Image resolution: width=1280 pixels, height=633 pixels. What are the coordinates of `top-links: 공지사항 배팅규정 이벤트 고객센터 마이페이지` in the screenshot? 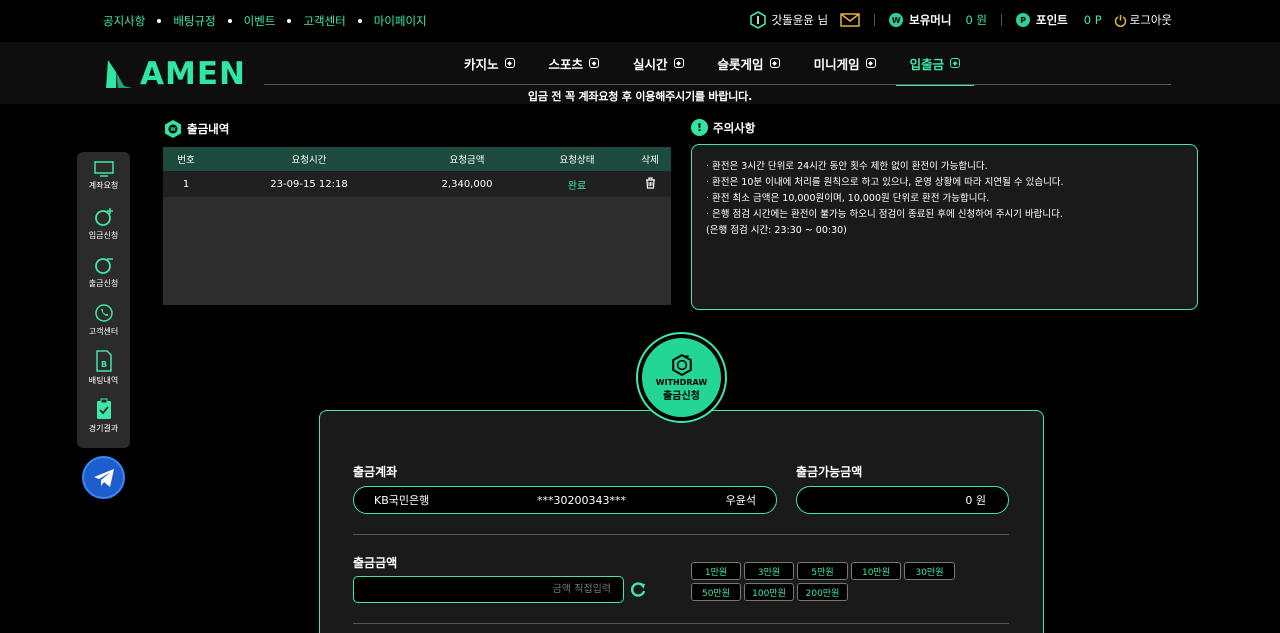 It's located at (265, 21).